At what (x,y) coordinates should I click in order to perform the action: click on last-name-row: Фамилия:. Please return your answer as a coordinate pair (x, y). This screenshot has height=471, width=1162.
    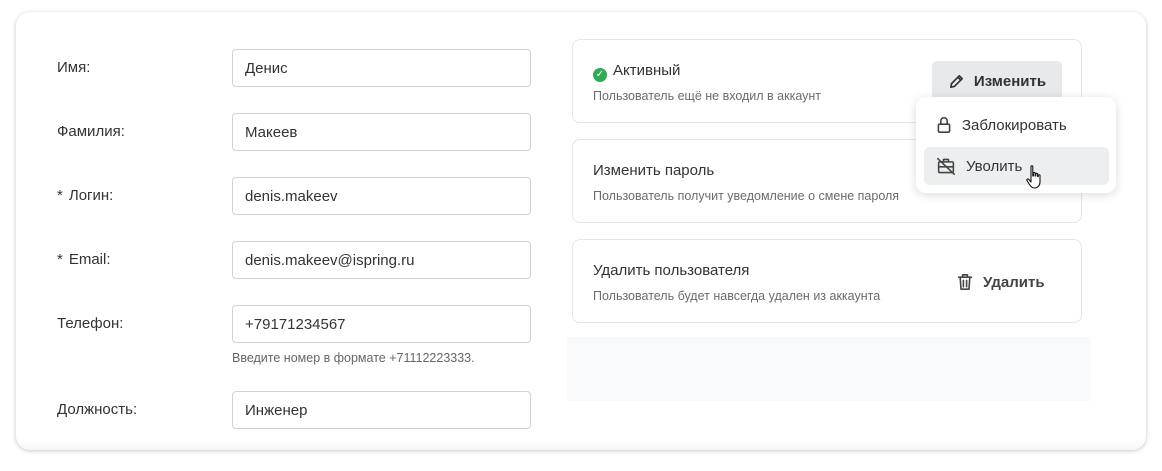
    Looking at the image, I should click on (296, 133).